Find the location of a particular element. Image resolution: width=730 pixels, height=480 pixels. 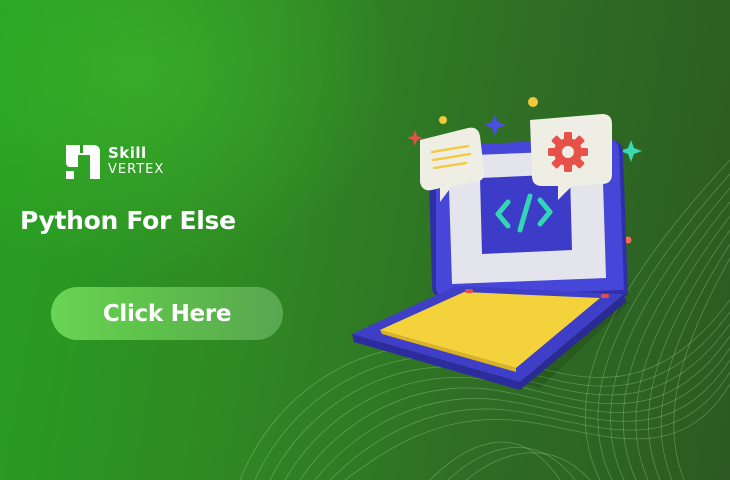

skill-vertex-logo: Skill VERTEX is located at coordinates (114, 161).